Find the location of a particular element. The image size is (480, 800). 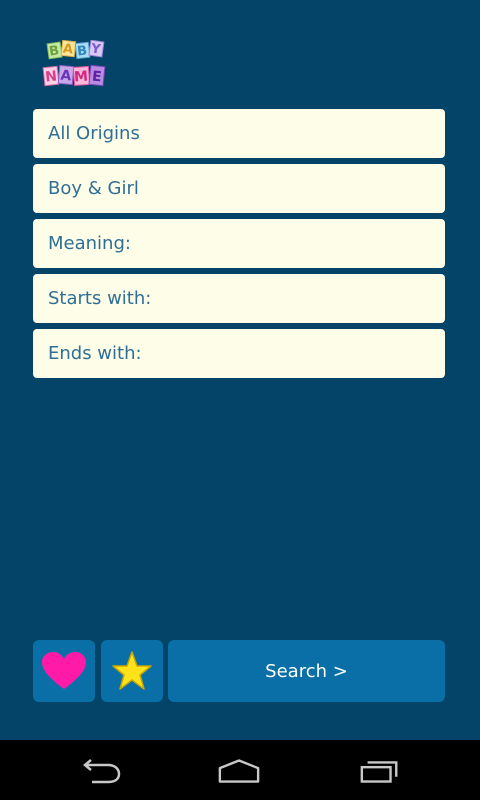

search-button: Search > is located at coordinates (306, 671).